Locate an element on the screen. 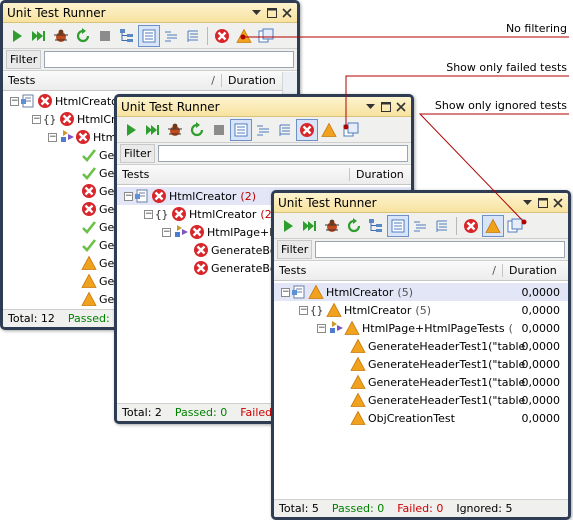 This screenshot has width=573, height=520. tree-row: ObjCreationTest 0,0000 is located at coordinates (421, 418).